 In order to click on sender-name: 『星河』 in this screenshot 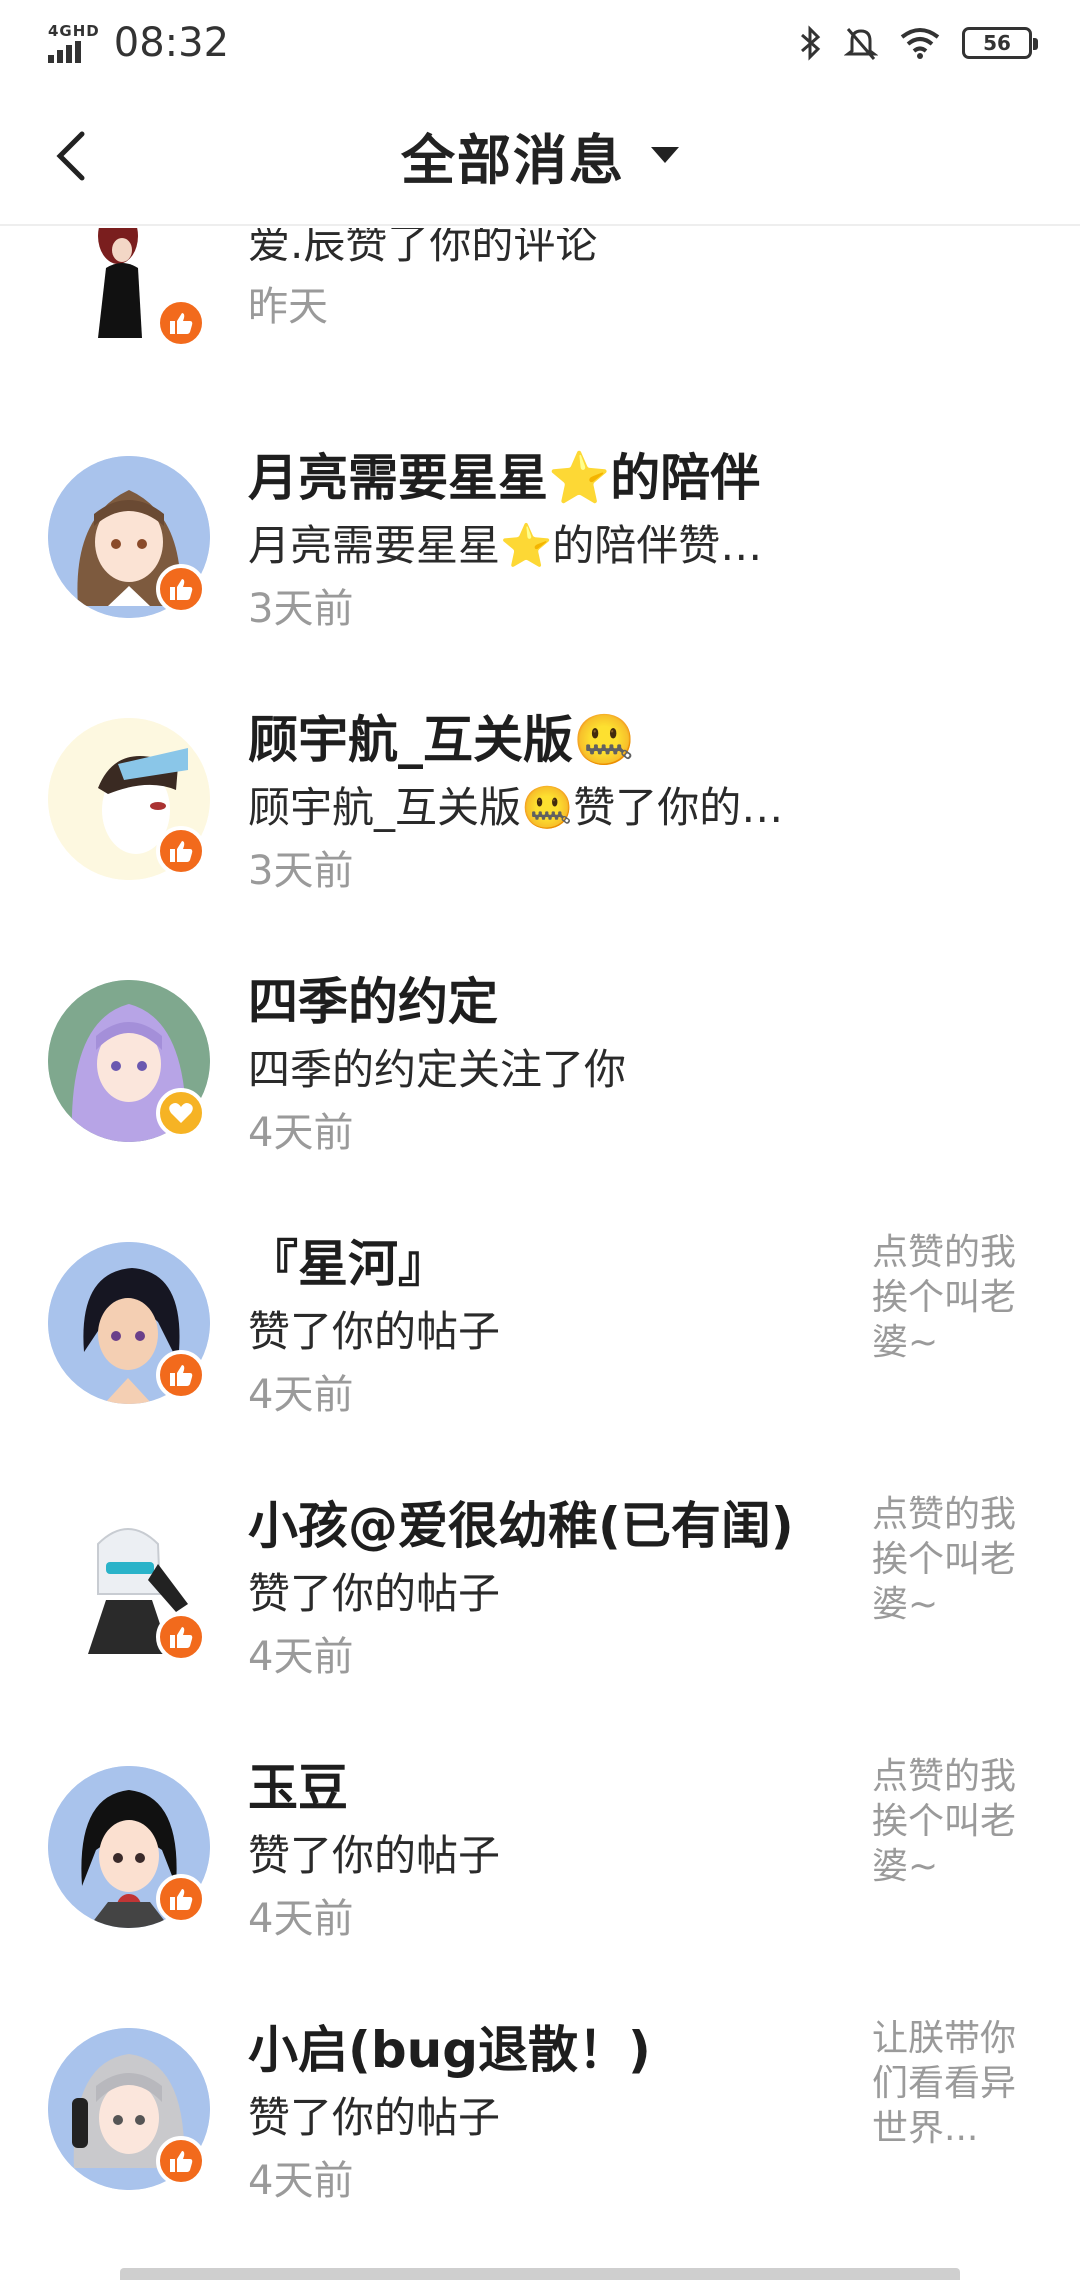, I will do `click(348, 1264)`.